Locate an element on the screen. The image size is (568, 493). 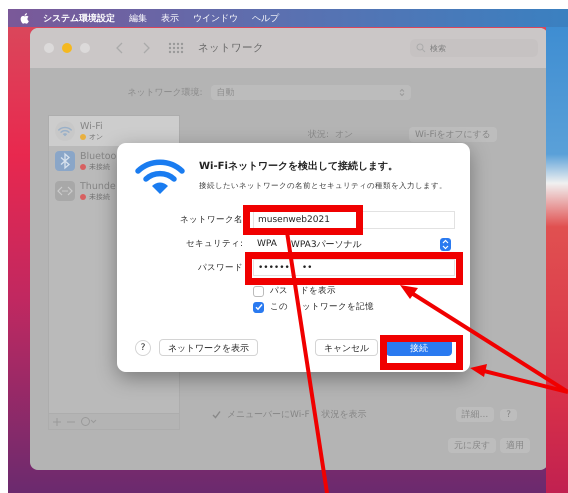
security-popup: WPA WPA3パーソナル is located at coordinates (354, 244).